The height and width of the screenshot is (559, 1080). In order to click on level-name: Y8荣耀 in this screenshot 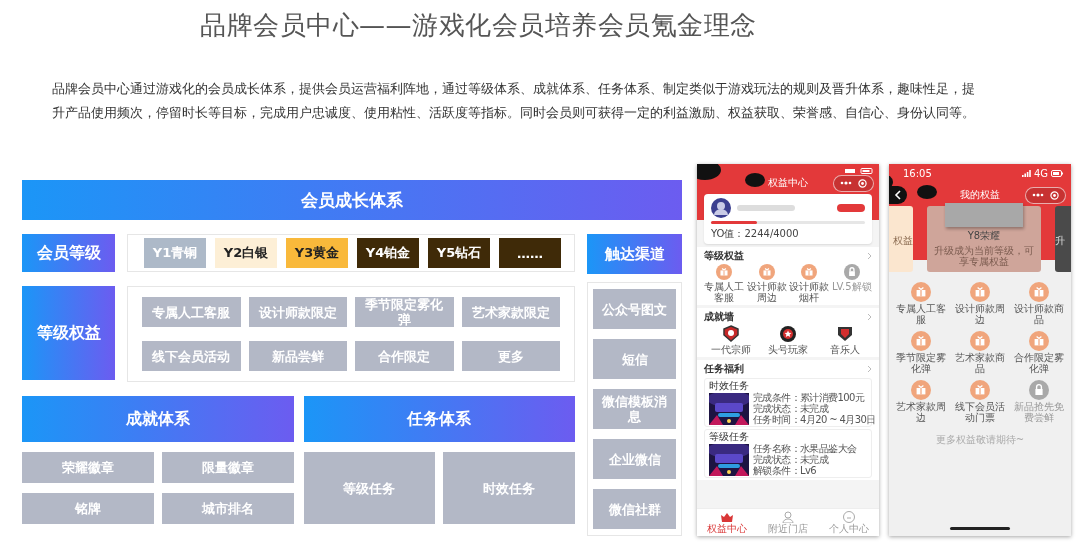, I will do `click(984, 236)`.